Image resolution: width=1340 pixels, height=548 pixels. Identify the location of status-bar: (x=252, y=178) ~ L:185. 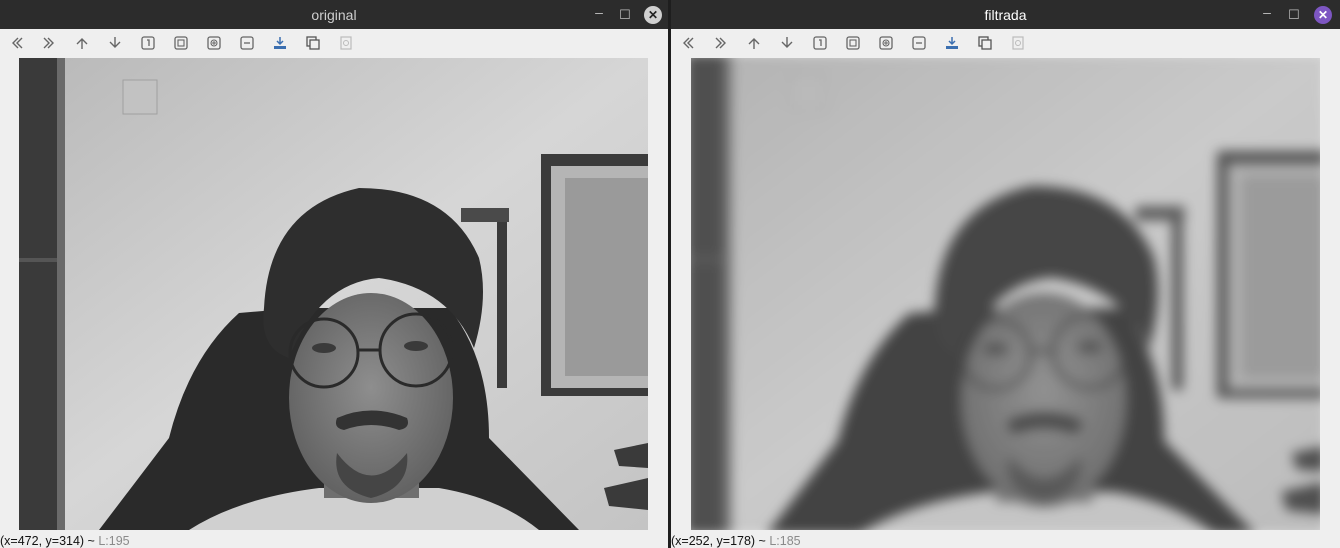
(736, 541).